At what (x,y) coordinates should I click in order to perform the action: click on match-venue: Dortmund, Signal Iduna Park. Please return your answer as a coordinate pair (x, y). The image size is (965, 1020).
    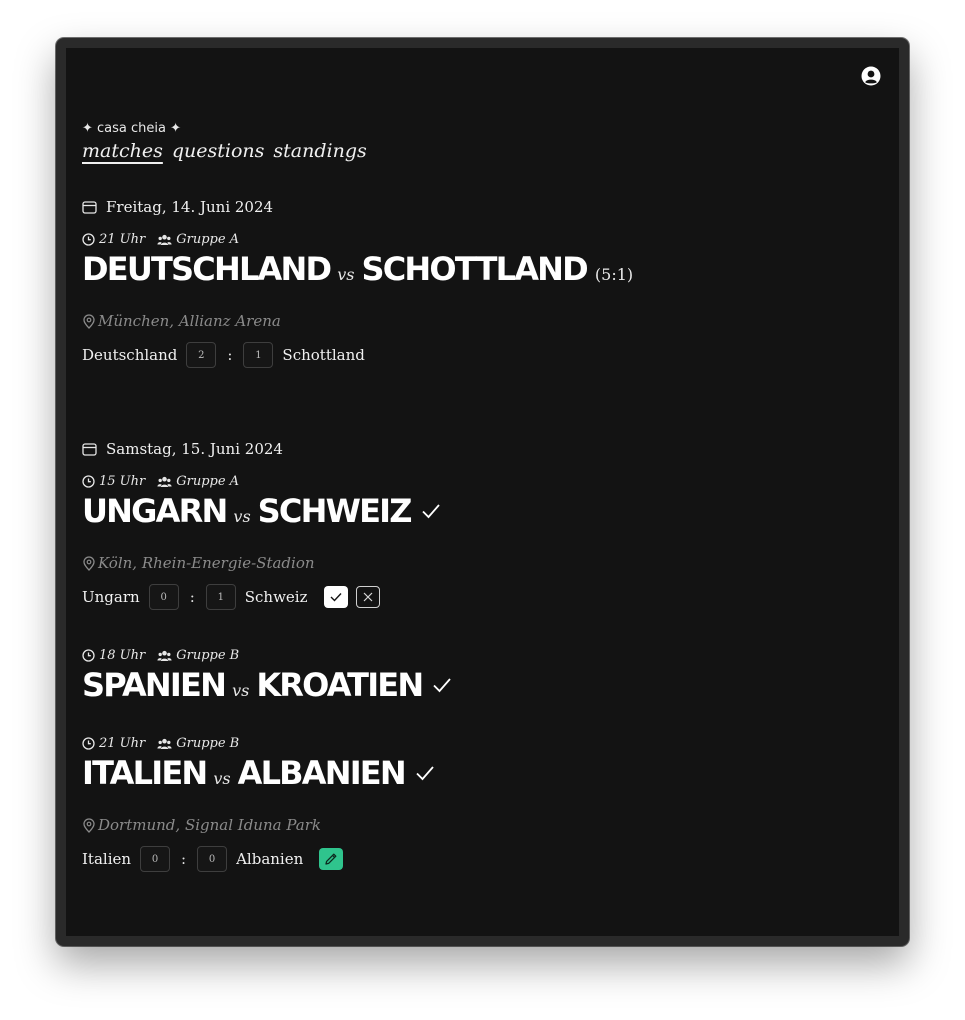
    Looking at the image, I should click on (201, 825).